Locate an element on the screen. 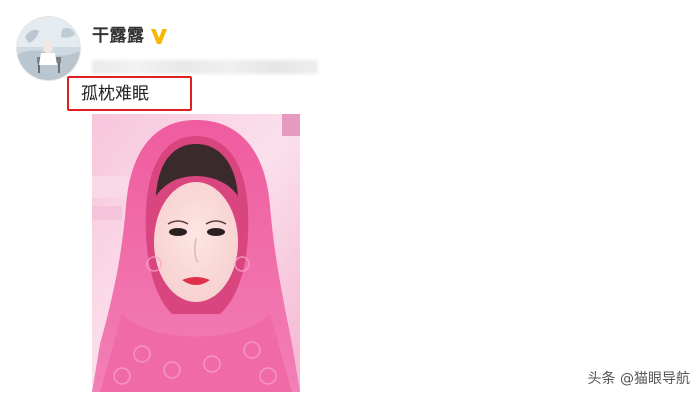 This screenshot has height=402, width=700. blurred-post-meta is located at coordinates (205, 67).